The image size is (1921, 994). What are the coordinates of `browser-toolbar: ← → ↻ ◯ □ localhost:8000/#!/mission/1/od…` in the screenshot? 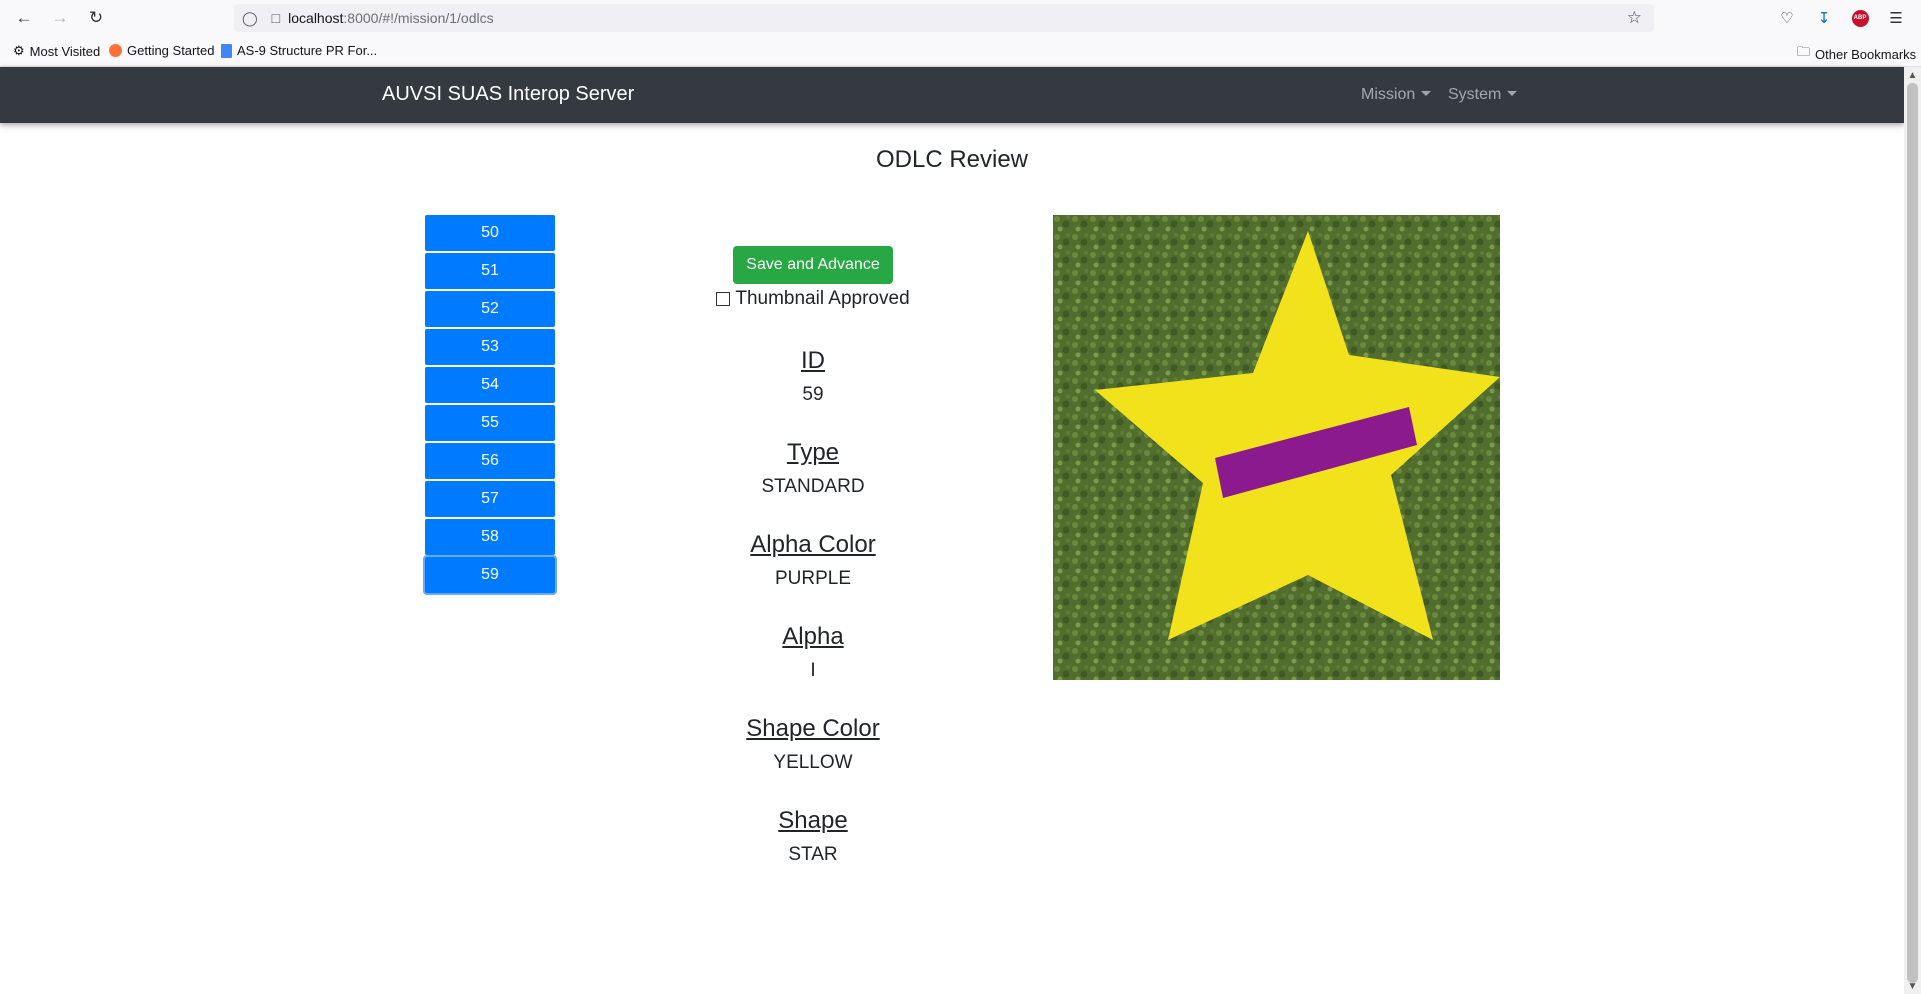 It's located at (960, 18).